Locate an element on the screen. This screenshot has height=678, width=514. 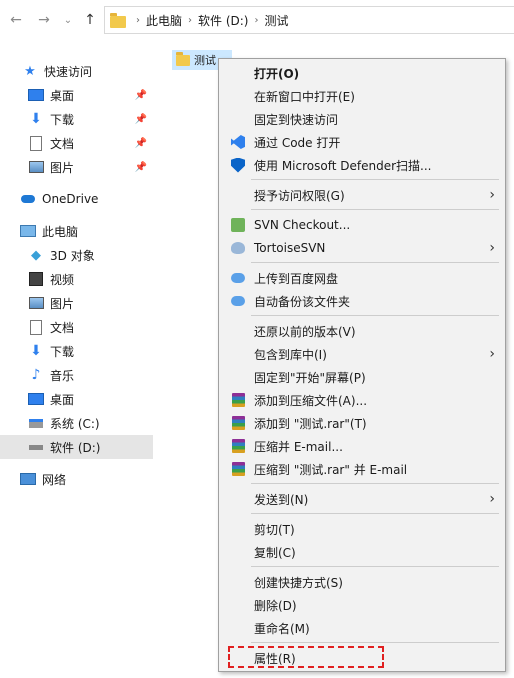
menu-item-cut: 剪切(T) is located at coordinates (362, 529).